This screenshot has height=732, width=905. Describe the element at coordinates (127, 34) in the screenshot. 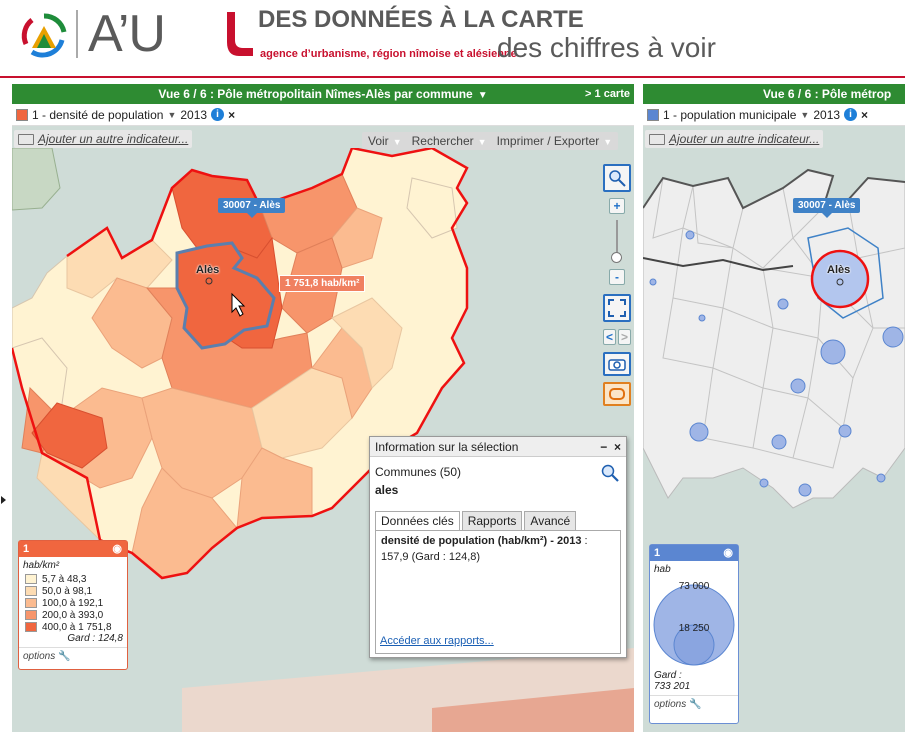

I see `logo-text: A’U` at that location.